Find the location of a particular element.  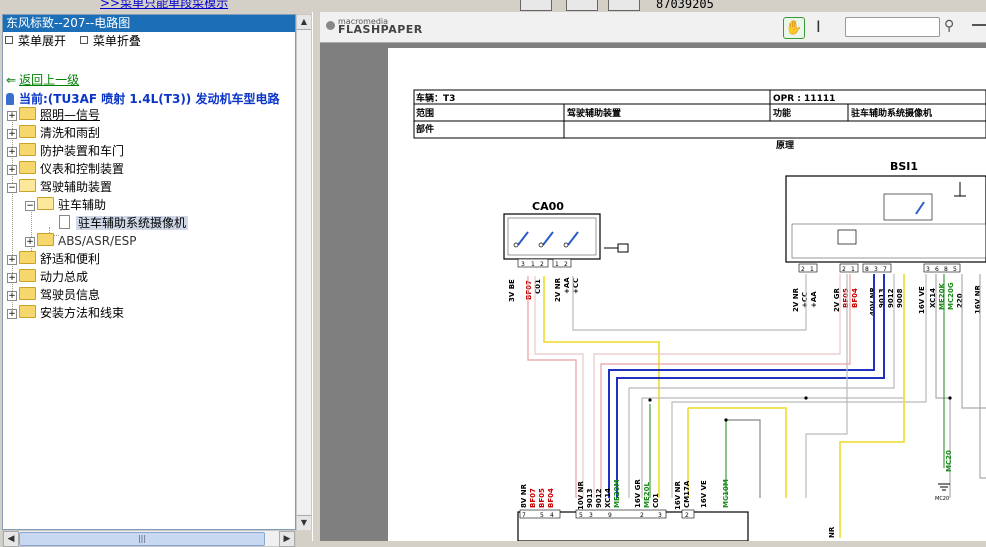

tree-item-installation: + 安装方法和线束 is located at coordinates (65, 313).